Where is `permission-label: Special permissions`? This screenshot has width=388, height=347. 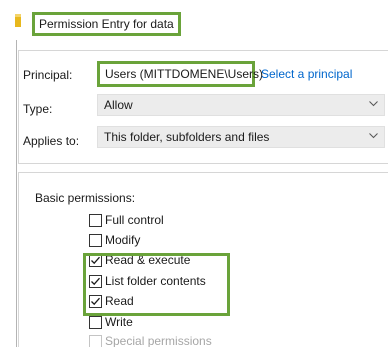
permission-label: Special permissions is located at coordinates (158, 340).